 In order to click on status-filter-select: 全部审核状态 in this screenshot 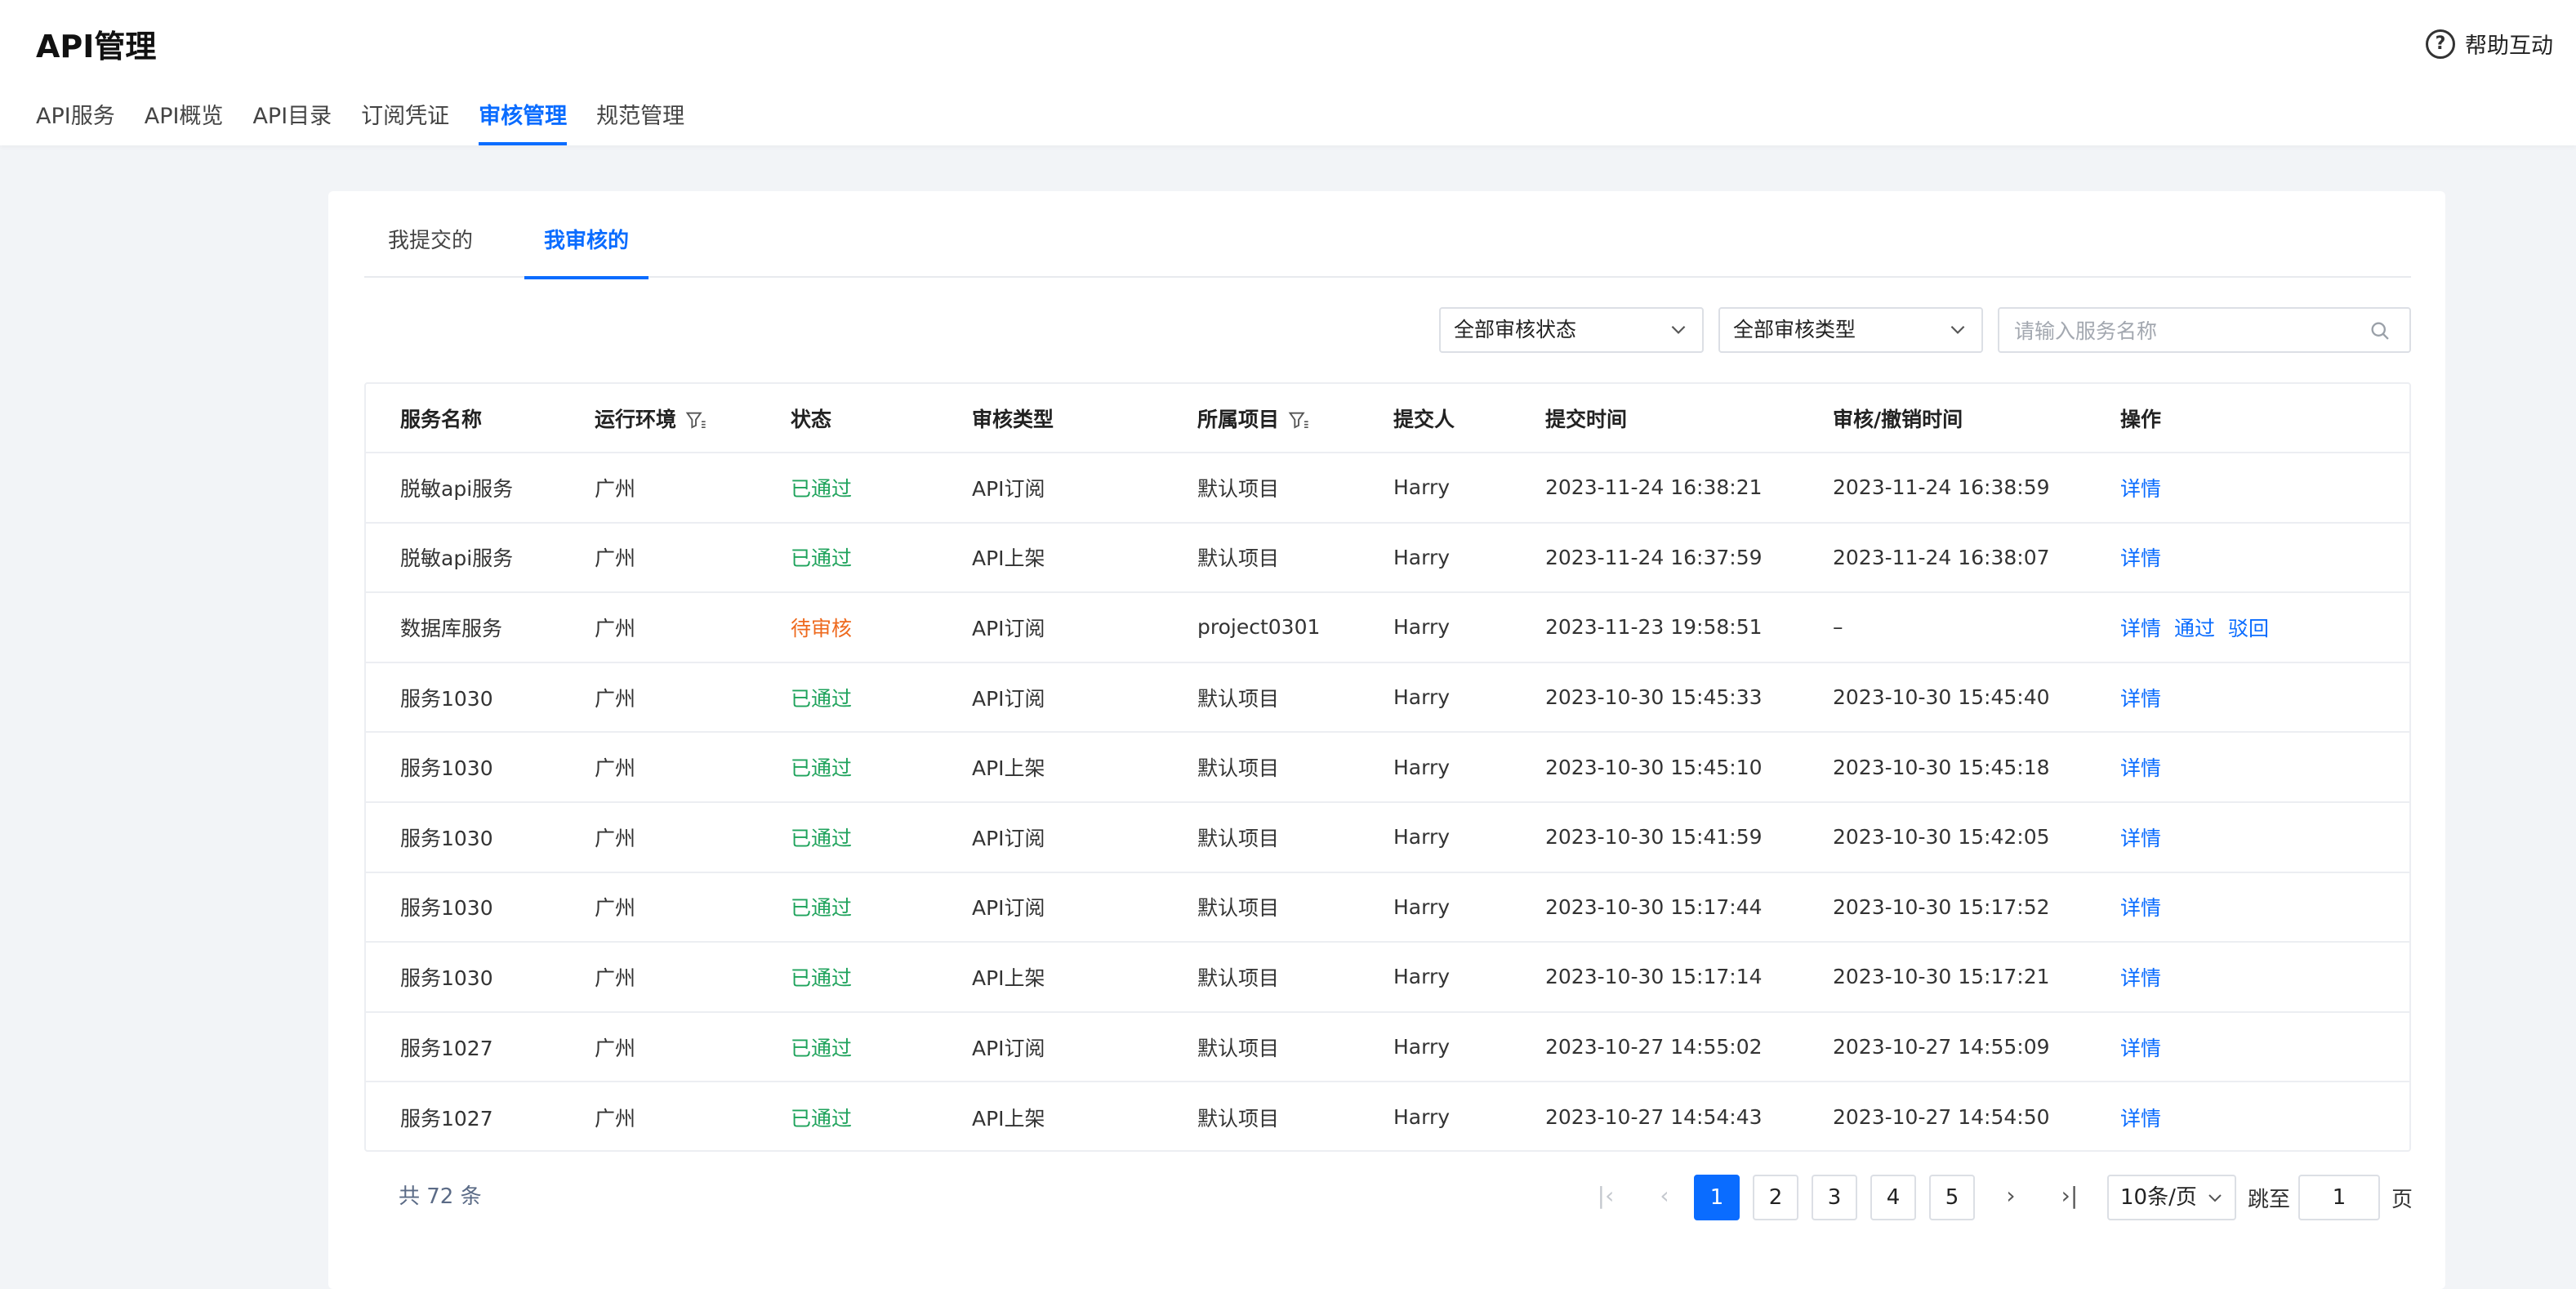, I will do `click(1571, 330)`.